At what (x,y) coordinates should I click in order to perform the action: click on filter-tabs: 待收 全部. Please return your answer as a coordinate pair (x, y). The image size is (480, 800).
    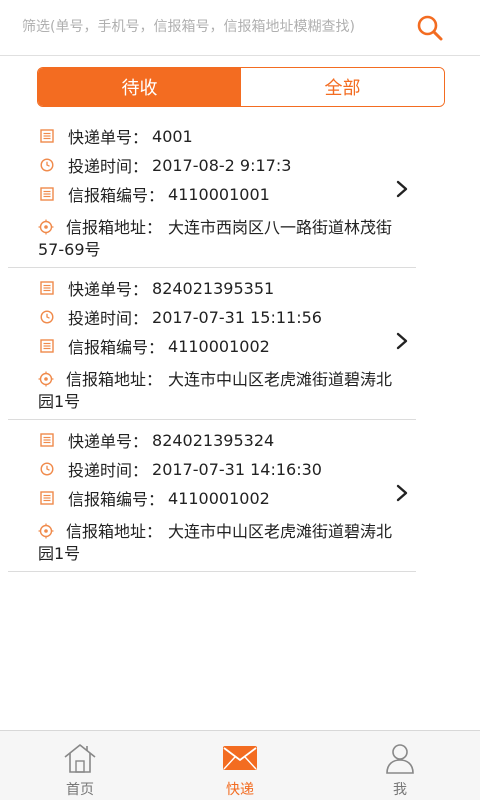
    Looking at the image, I should click on (241, 87).